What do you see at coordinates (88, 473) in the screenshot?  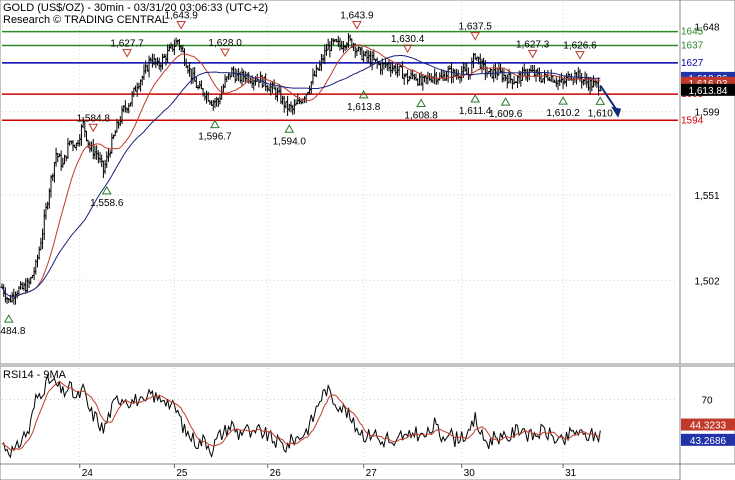 I see `day-label: 24` at bounding box center [88, 473].